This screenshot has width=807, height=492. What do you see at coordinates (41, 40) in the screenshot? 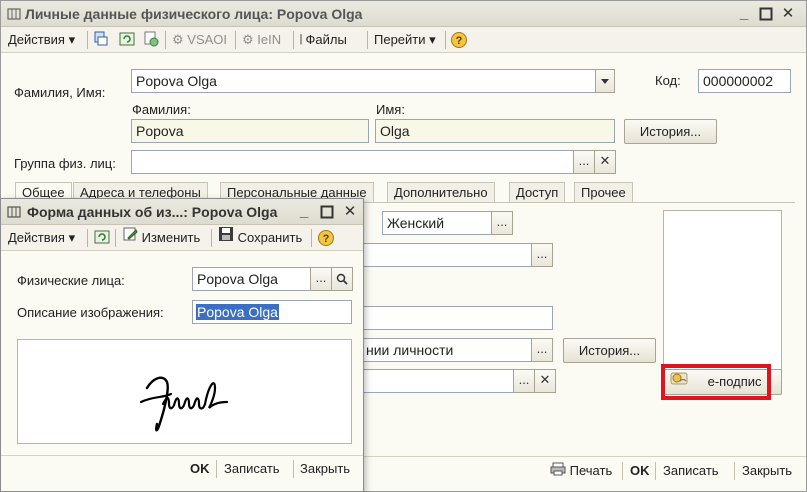
I see `actions-menu: Действия ▾` at bounding box center [41, 40].